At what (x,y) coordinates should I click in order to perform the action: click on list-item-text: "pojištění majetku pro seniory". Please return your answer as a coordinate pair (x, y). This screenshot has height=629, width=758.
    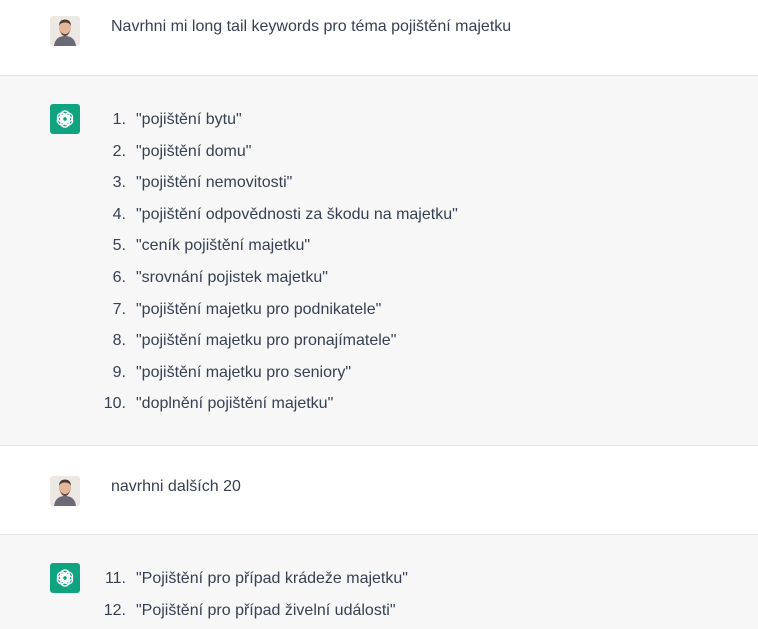
    Looking at the image, I should click on (244, 372).